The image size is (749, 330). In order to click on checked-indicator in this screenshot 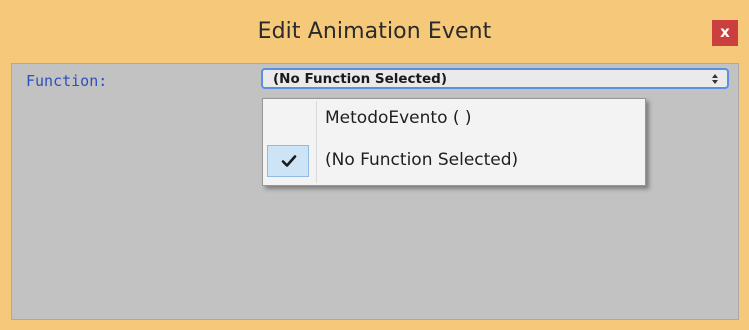, I will do `click(288, 161)`.